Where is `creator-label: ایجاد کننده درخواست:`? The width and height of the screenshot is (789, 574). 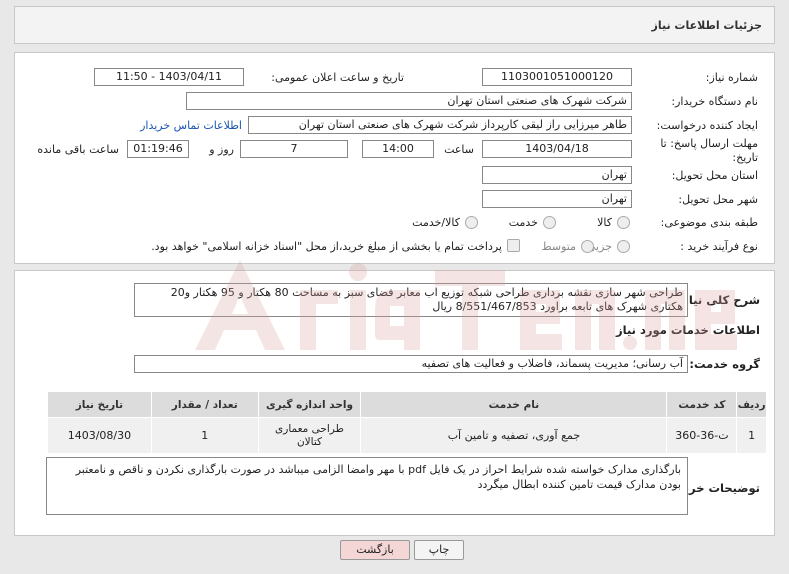 creator-label: ایجاد کننده درخواست: is located at coordinates (707, 125).